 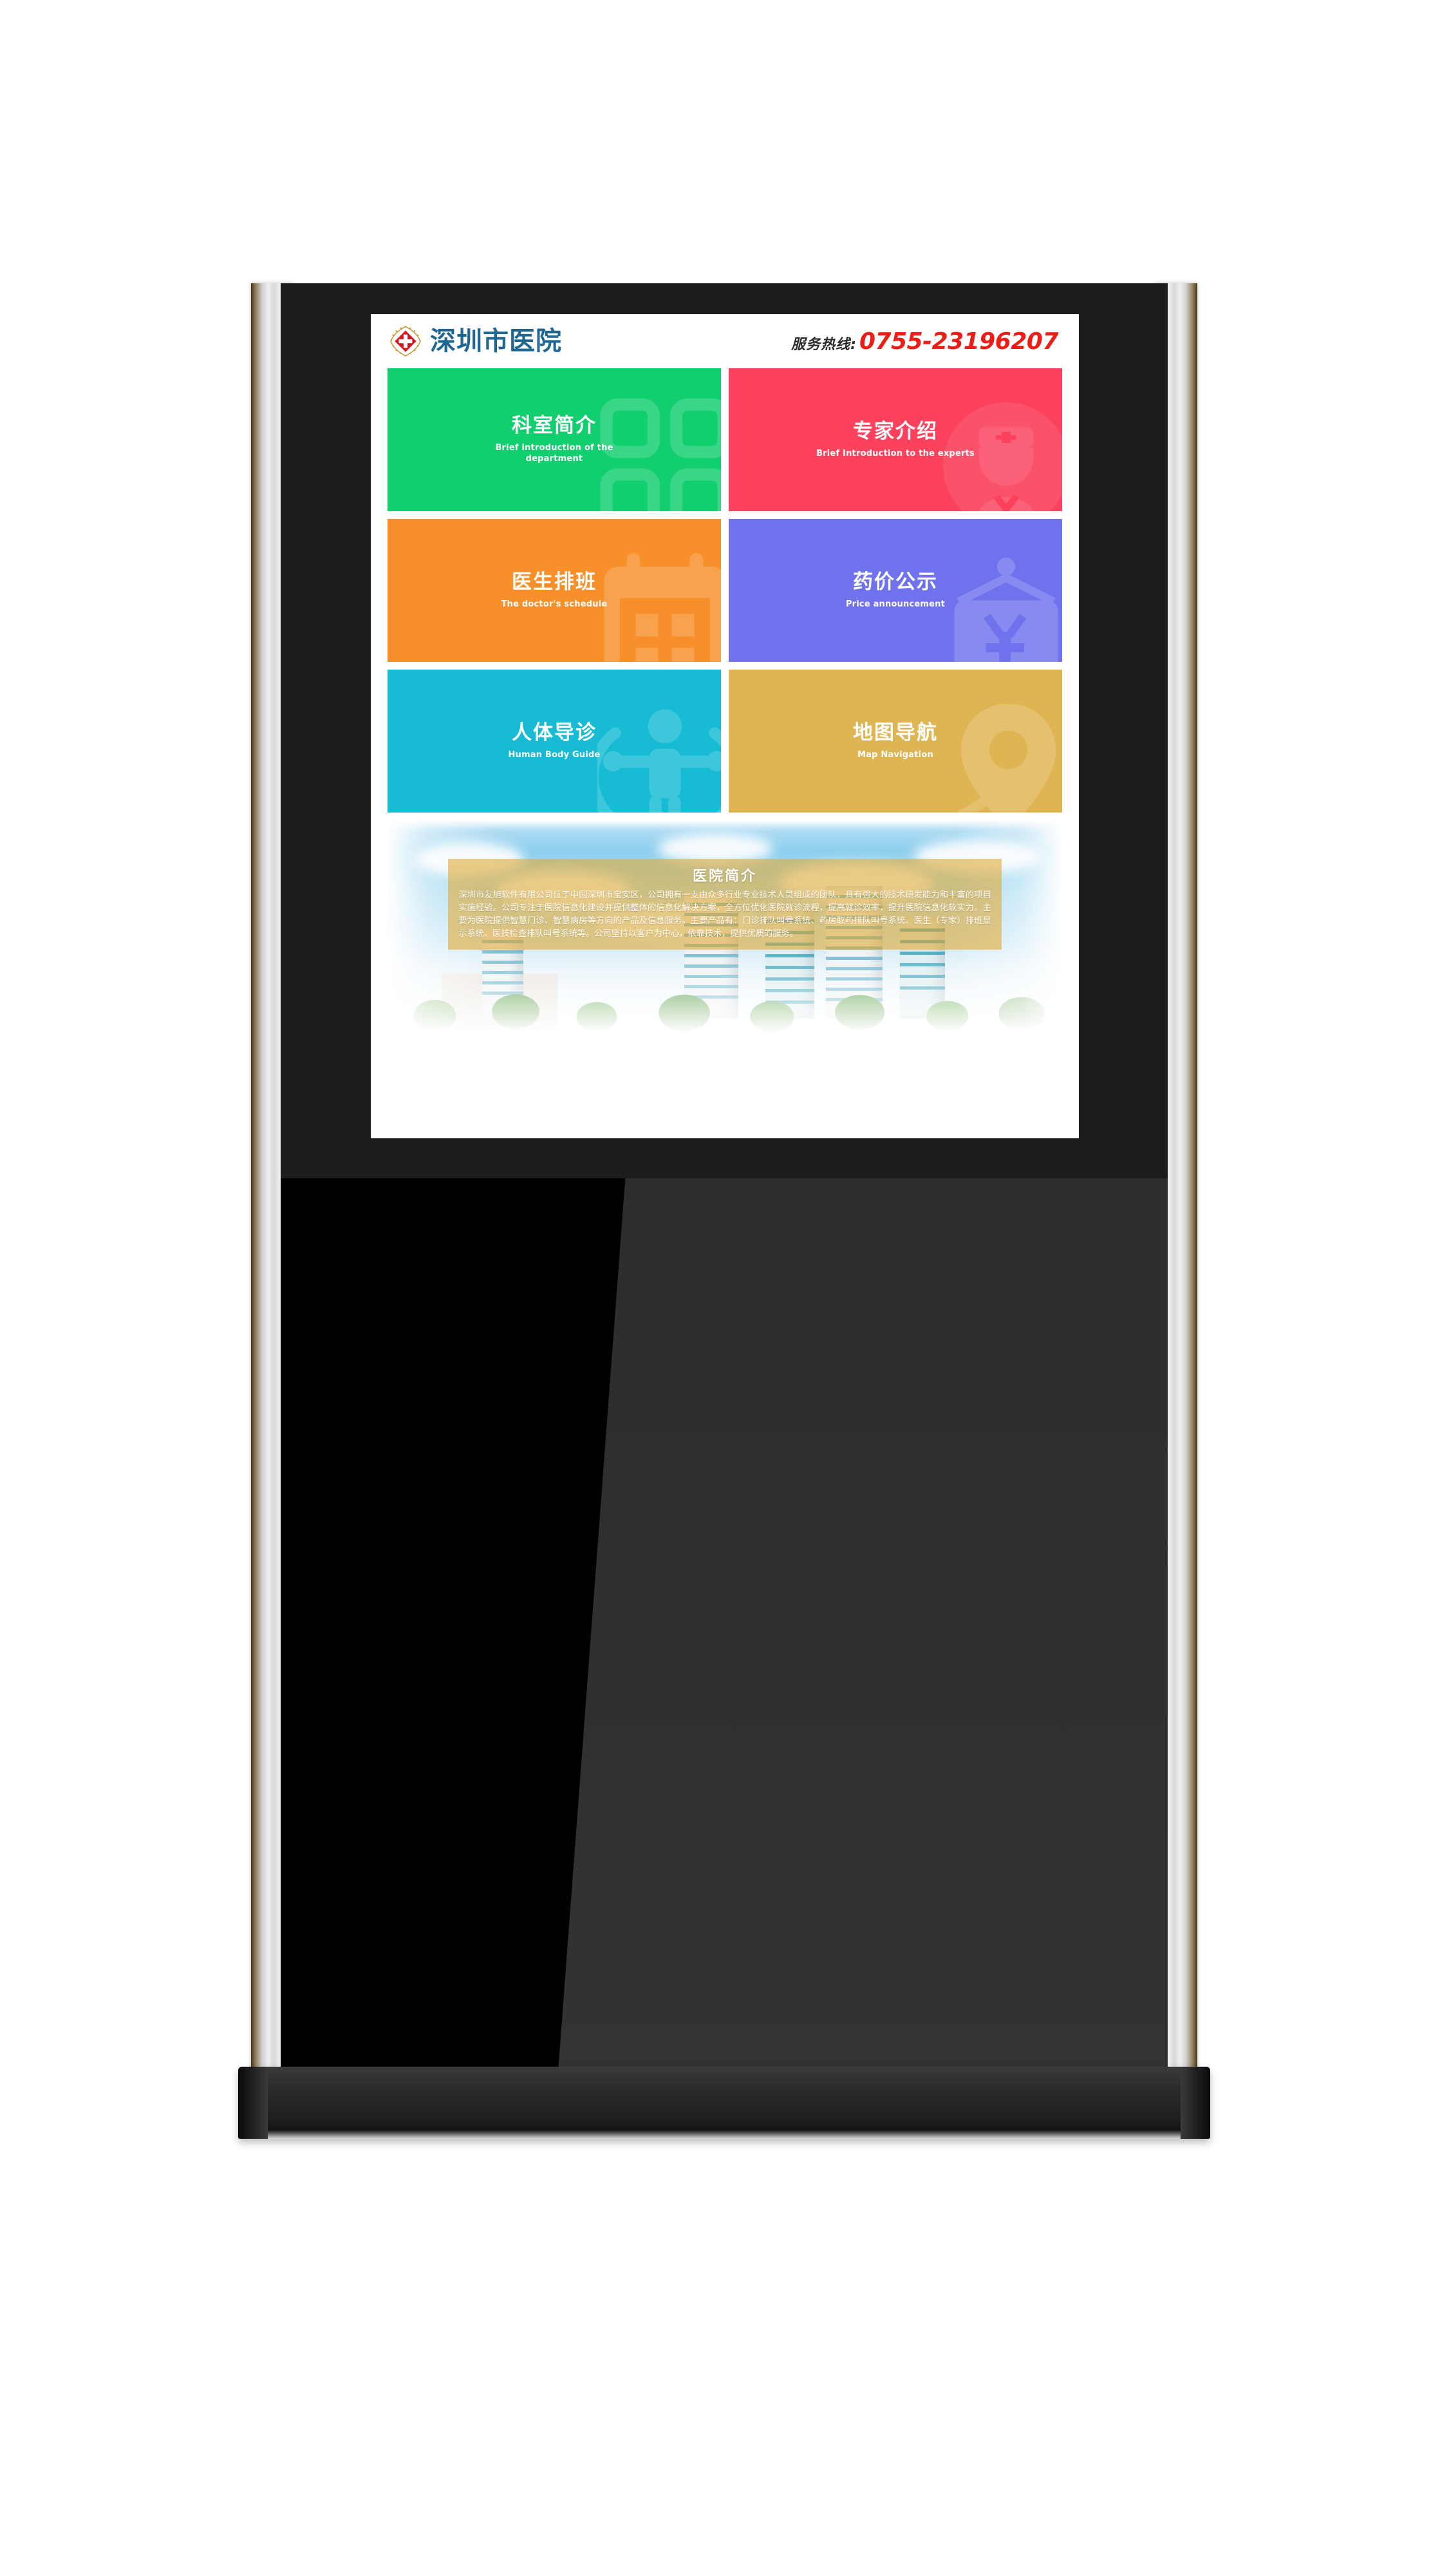 I want to click on price-board-yuan-icon, so click(x=1000, y=605).